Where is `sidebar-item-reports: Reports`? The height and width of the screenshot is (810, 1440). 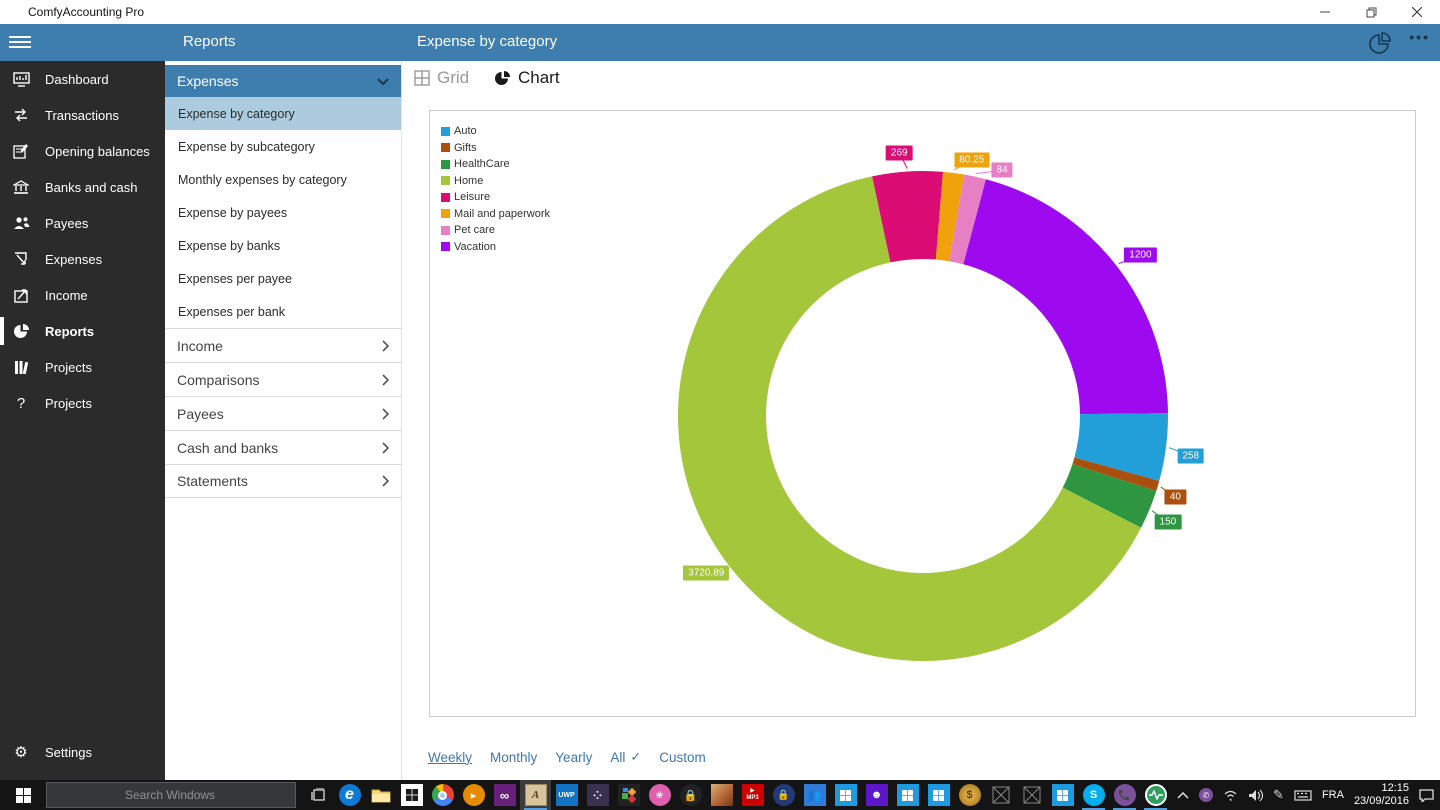
sidebar-item-reports: Reports is located at coordinates (82, 331).